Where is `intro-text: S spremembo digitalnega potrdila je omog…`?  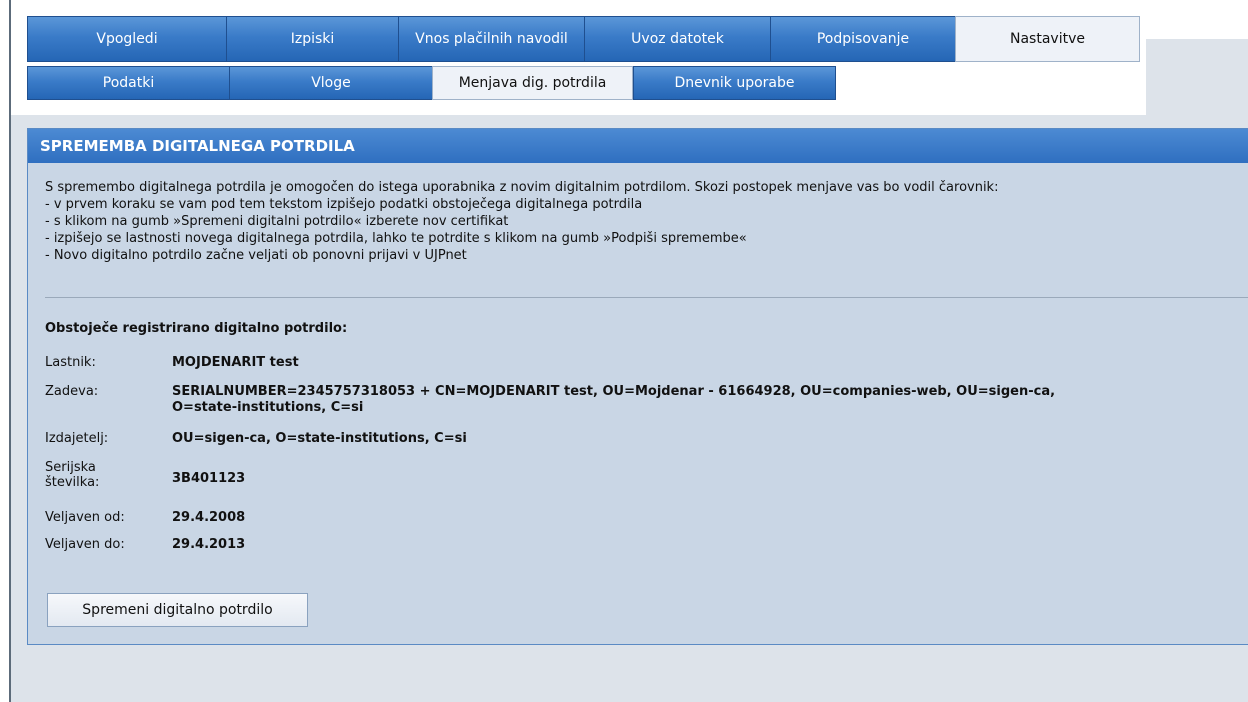
intro-text: S spremembo digitalnega potrdila je omog… is located at coordinates (645, 221).